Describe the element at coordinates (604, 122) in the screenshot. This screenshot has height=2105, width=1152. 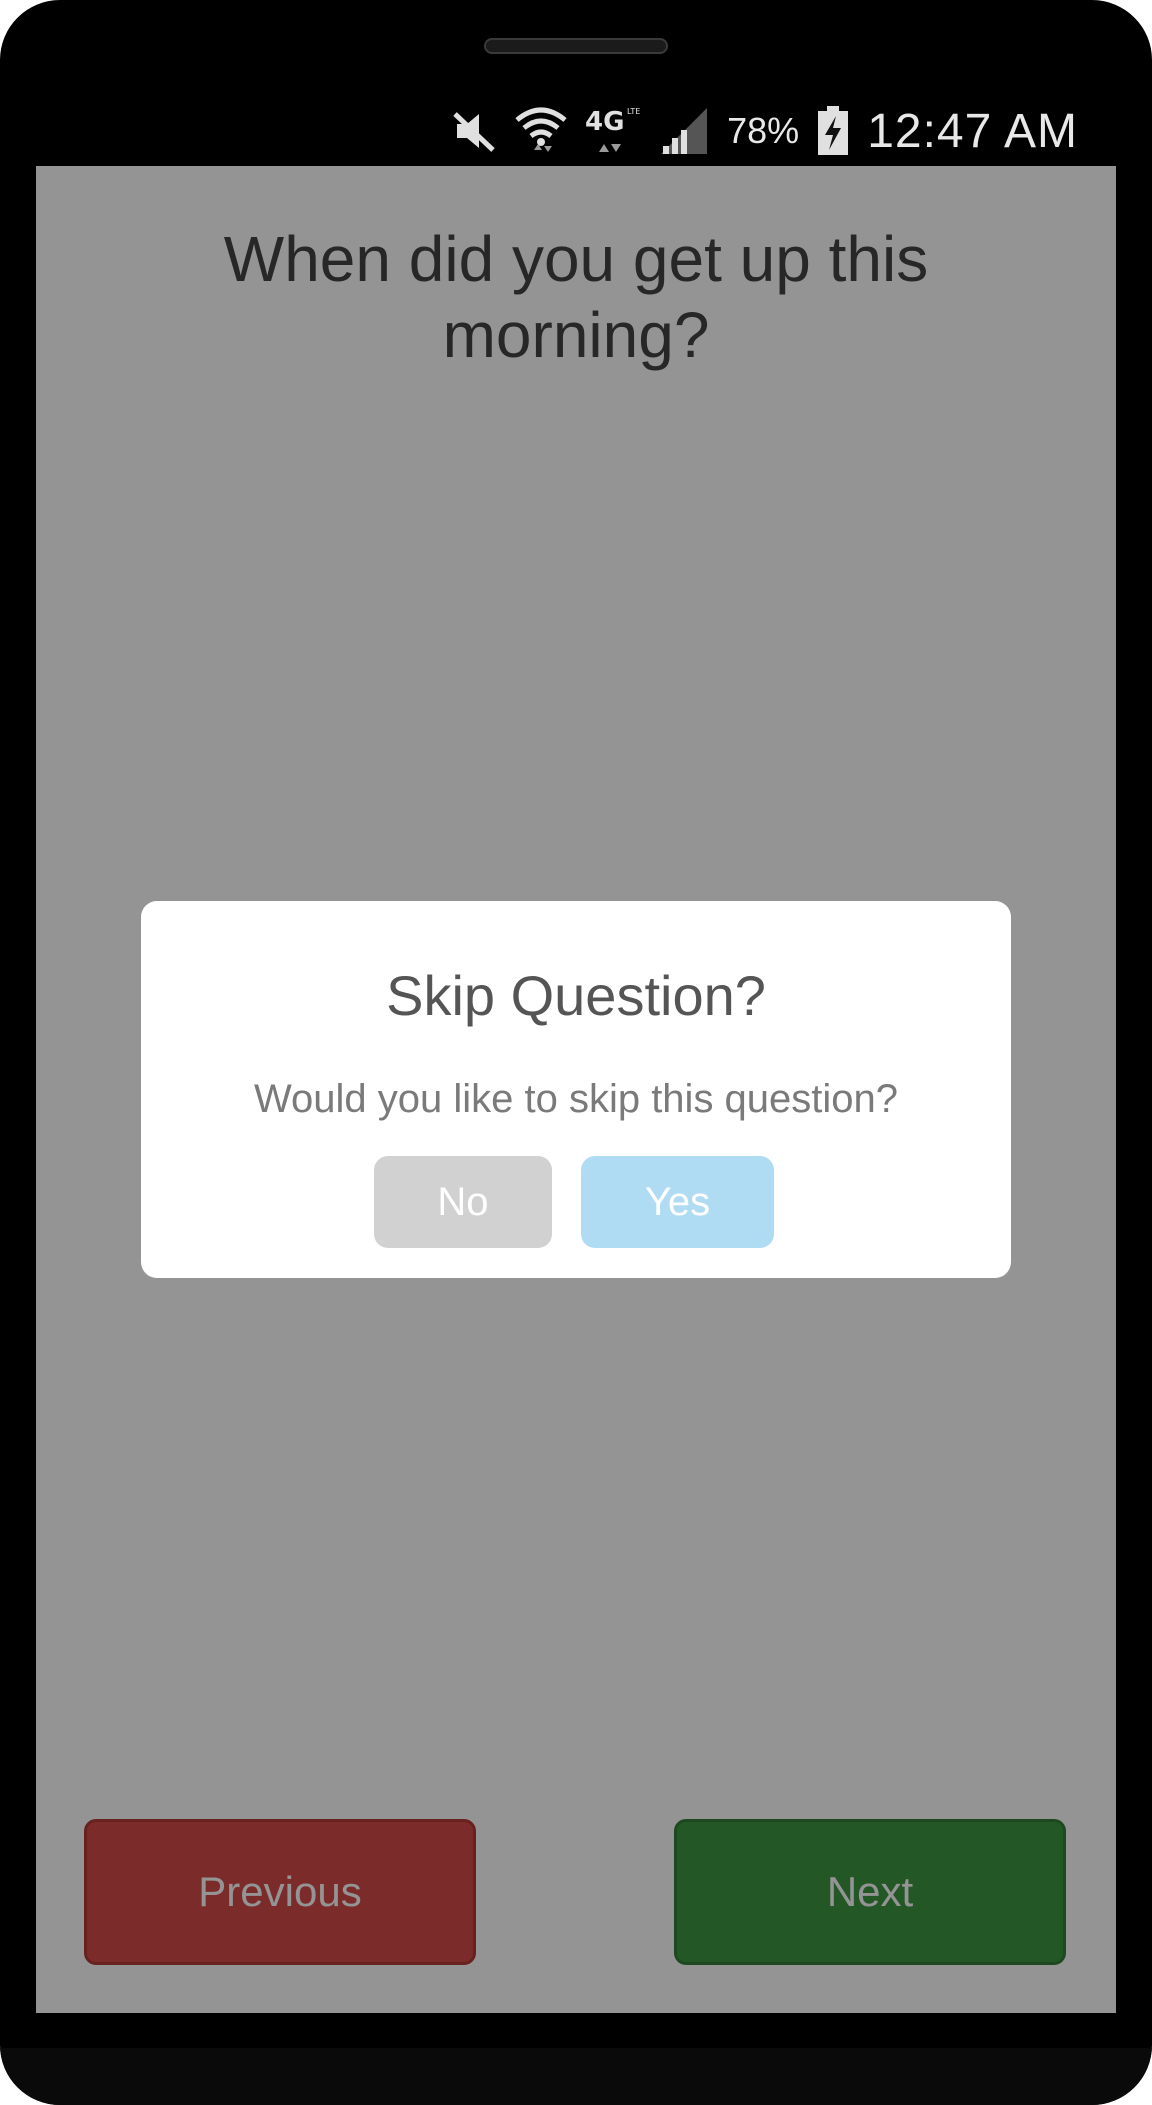
I see `svg-text: 4G` at that location.